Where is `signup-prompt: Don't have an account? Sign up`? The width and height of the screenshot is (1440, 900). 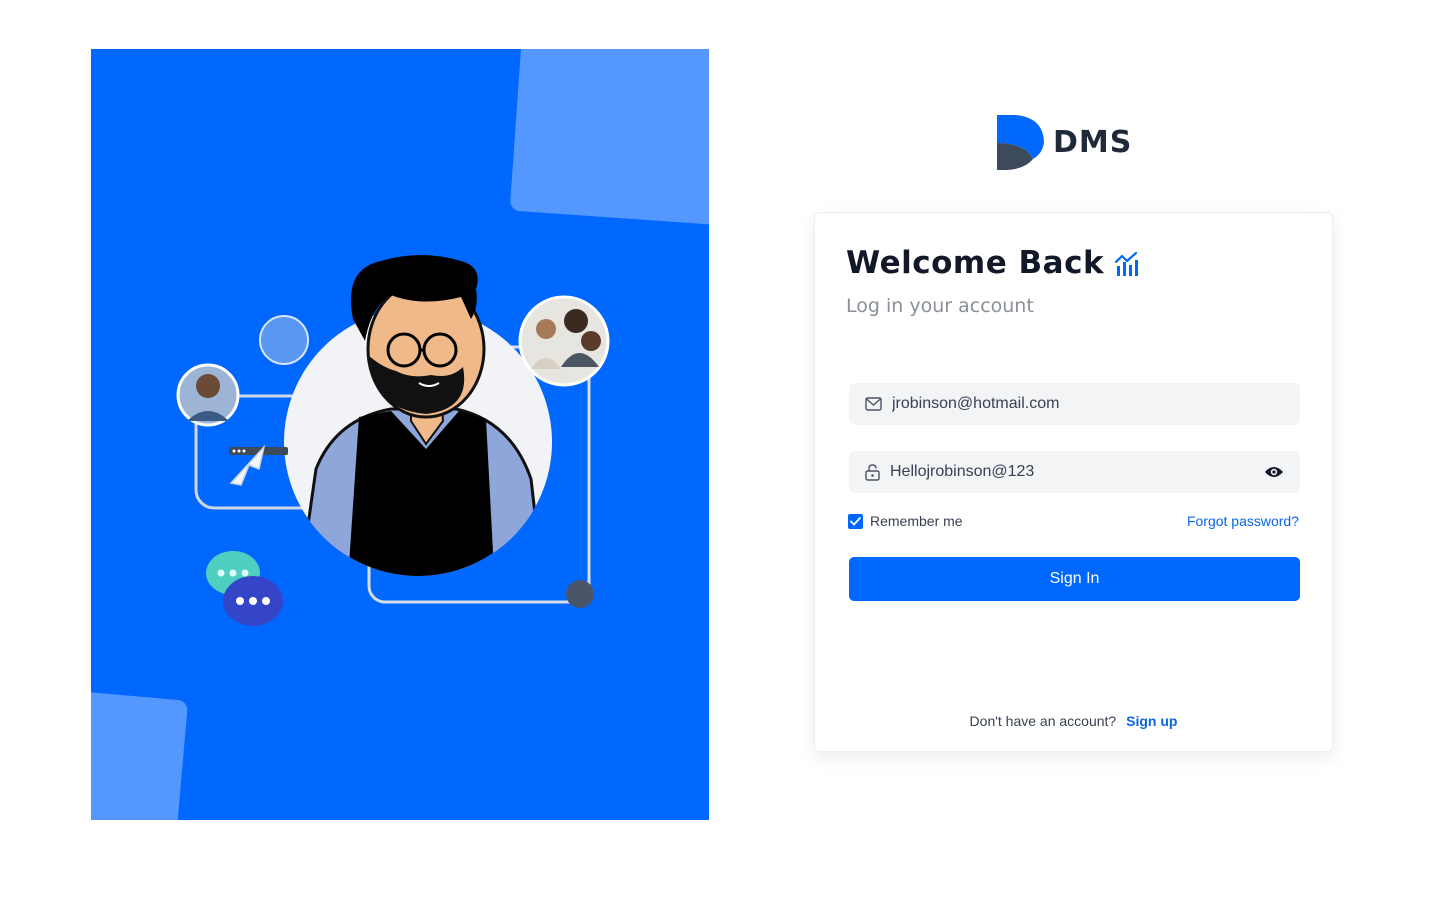
signup-prompt: Don't have an account? Sign up is located at coordinates (1073, 721).